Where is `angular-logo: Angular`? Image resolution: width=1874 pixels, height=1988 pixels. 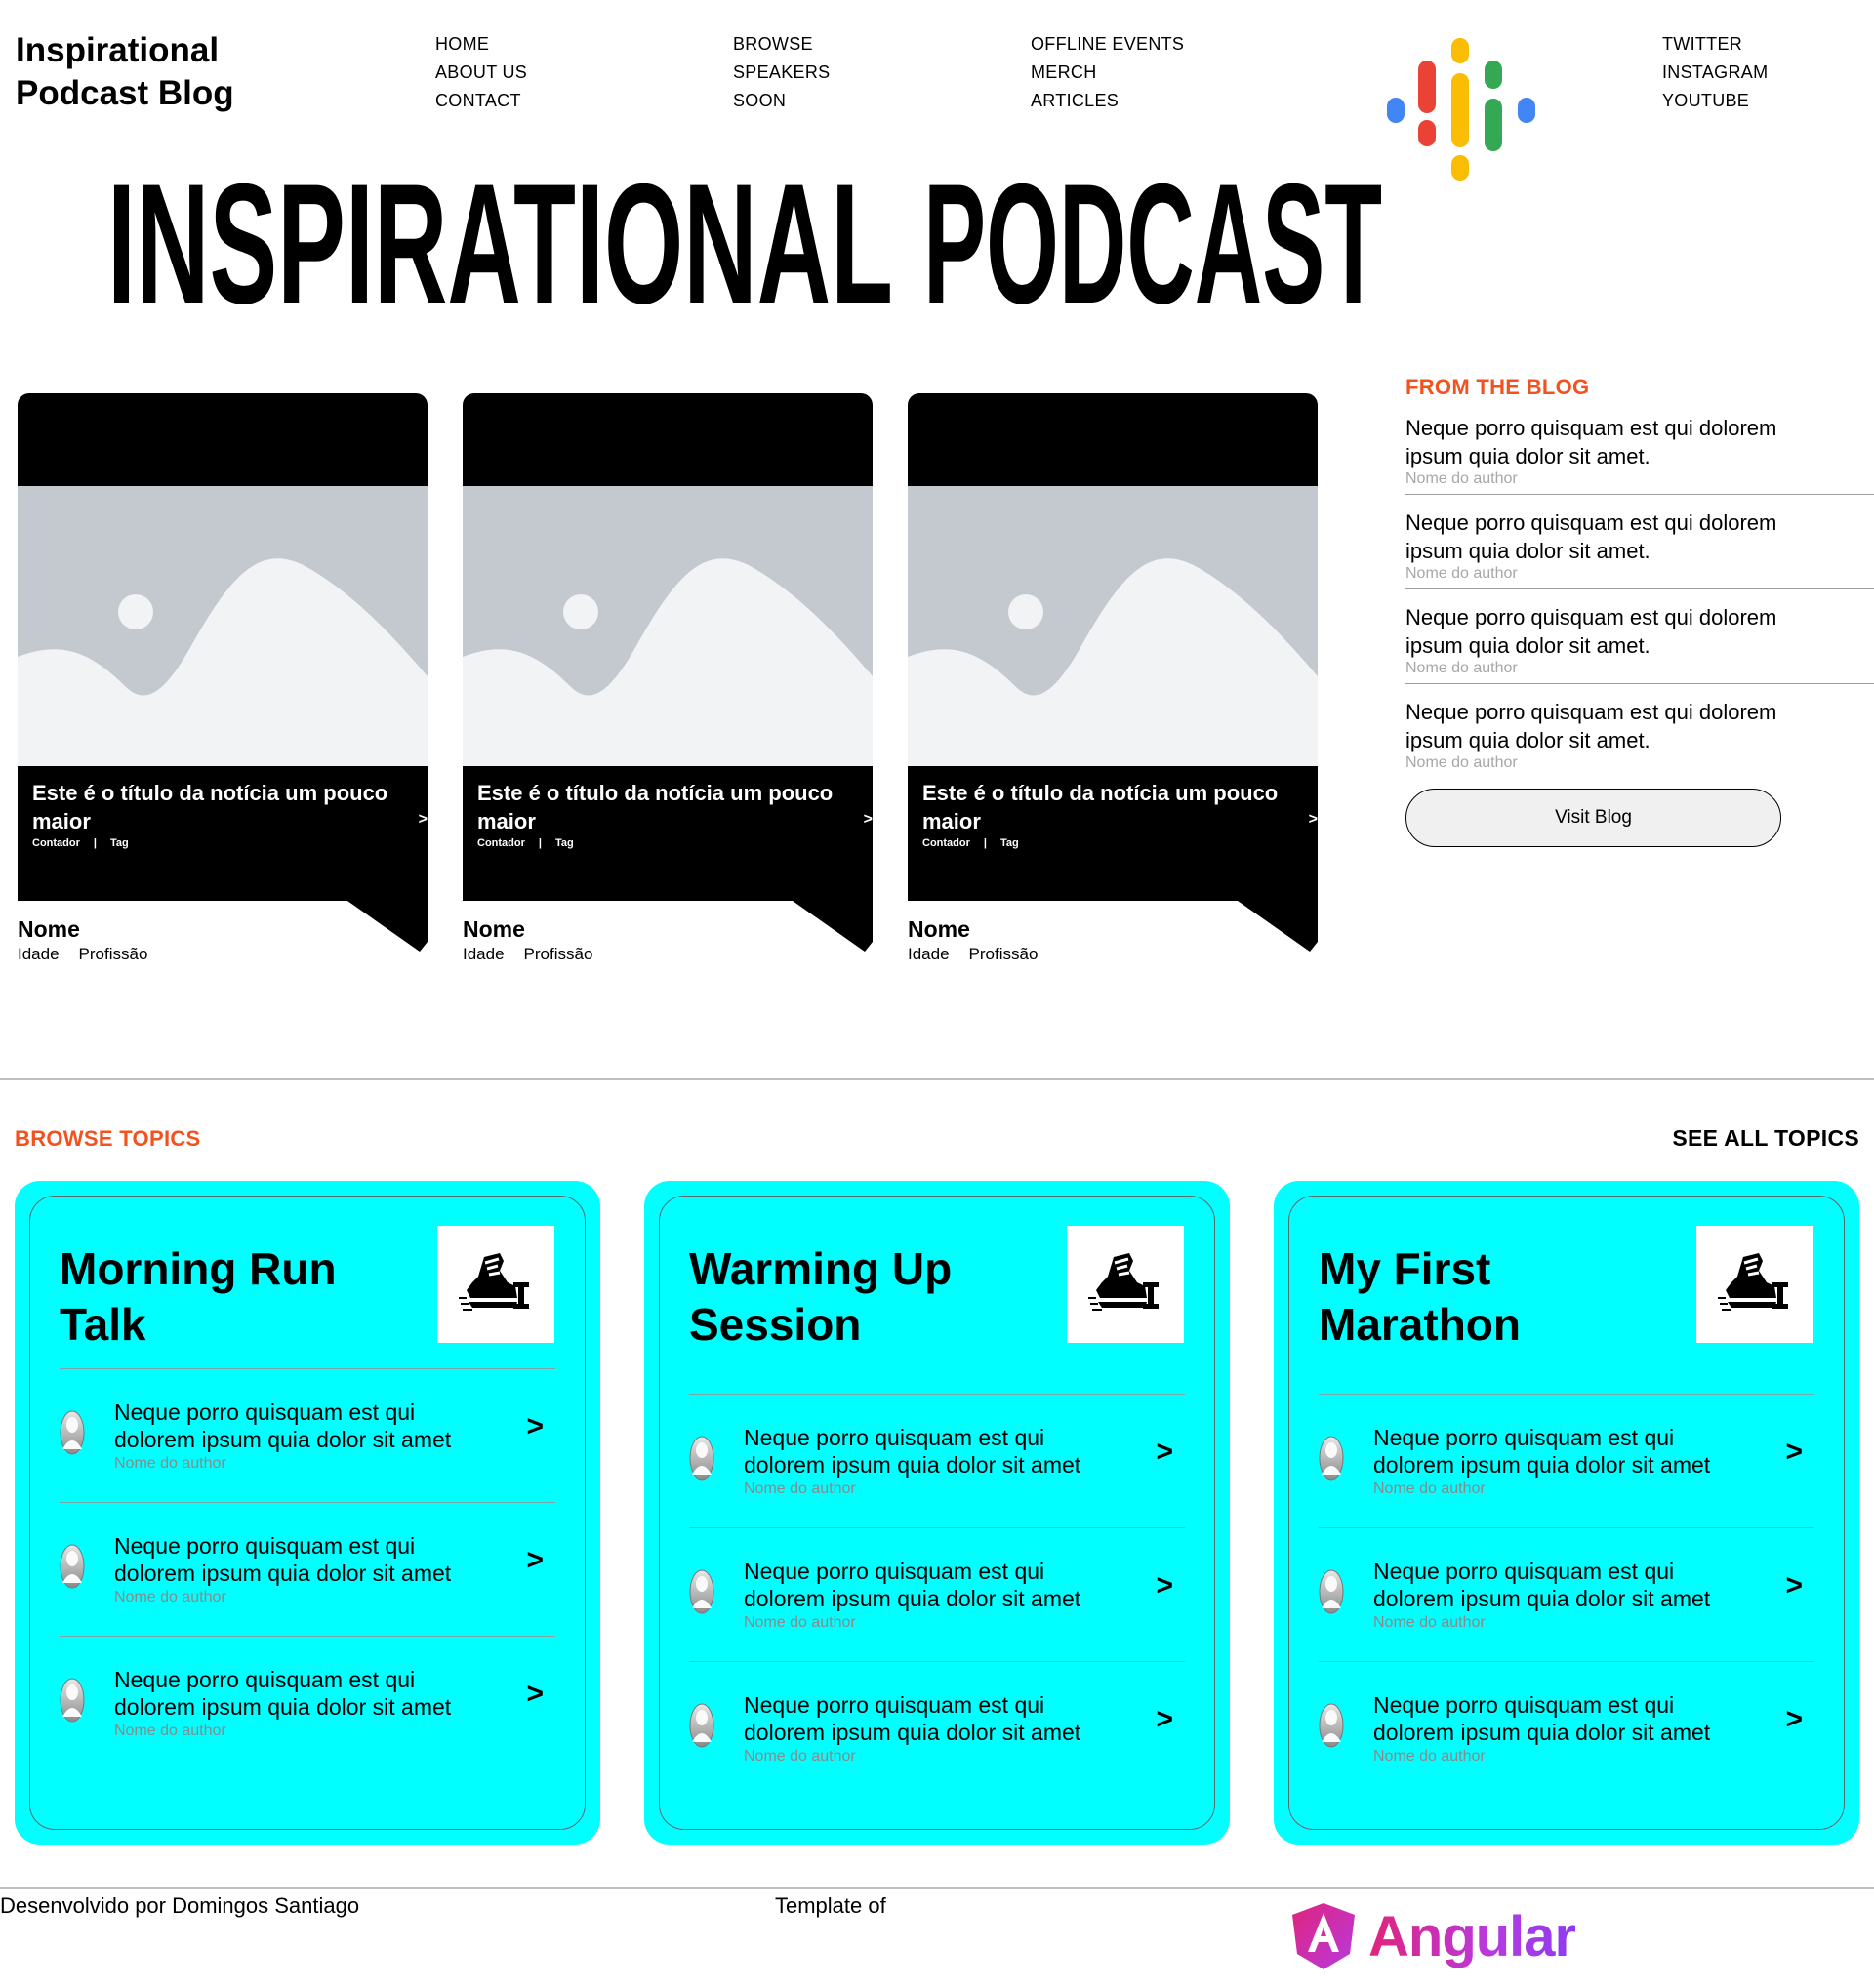 angular-logo: Angular is located at coordinates (1433, 1936).